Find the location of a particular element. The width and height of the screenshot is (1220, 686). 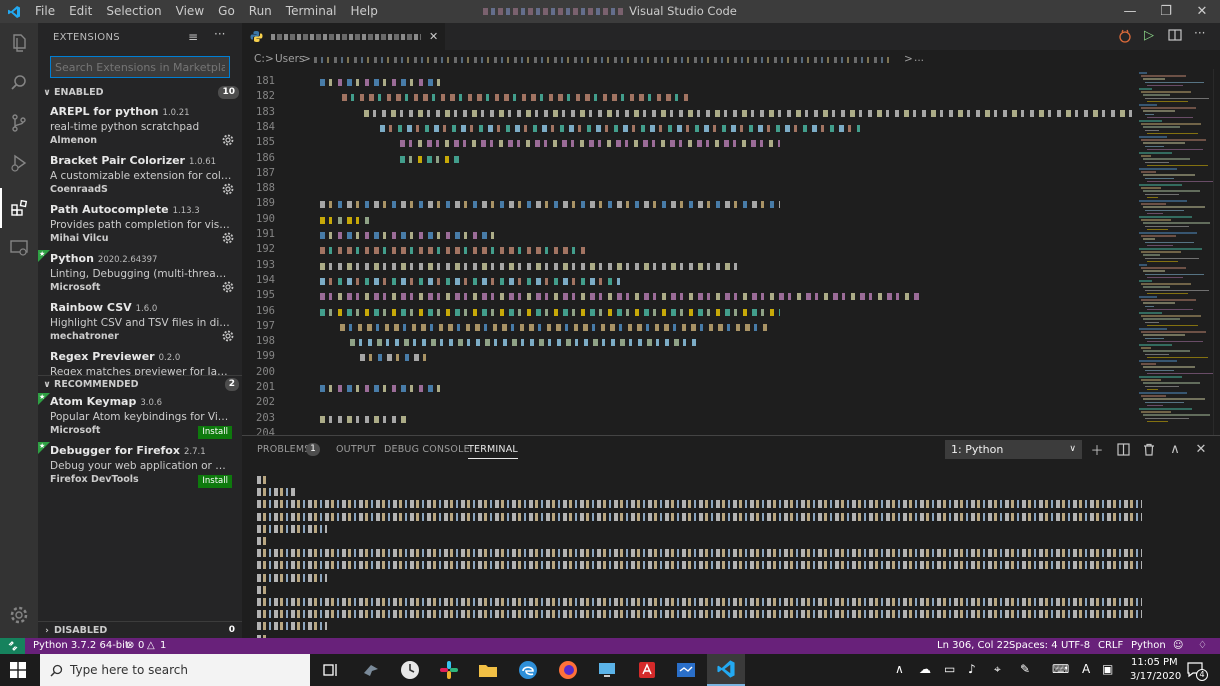

extensions-search-input is located at coordinates (140, 67).